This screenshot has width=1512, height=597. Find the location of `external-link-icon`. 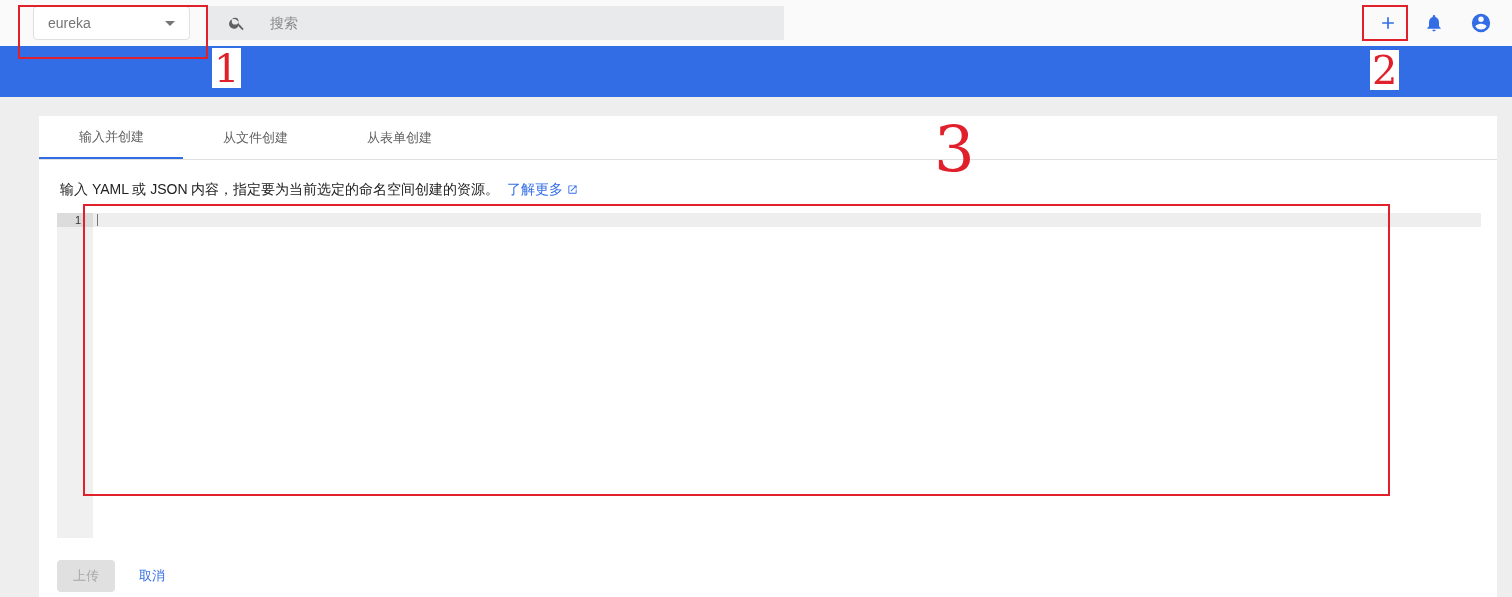

external-link-icon is located at coordinates (573, 189).